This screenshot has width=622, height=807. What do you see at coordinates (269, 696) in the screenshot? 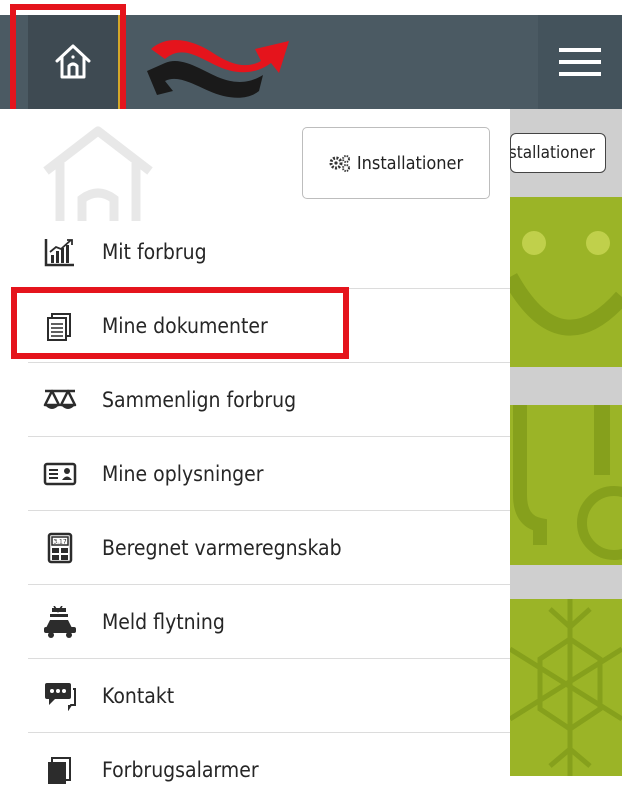
I see `menu-item-kontakt: Kontakt` at bounding box center [269, 696].